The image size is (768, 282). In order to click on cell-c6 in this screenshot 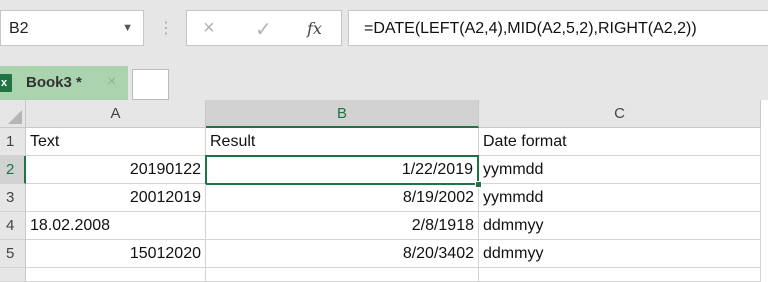, I will do `click(620, 275)`.